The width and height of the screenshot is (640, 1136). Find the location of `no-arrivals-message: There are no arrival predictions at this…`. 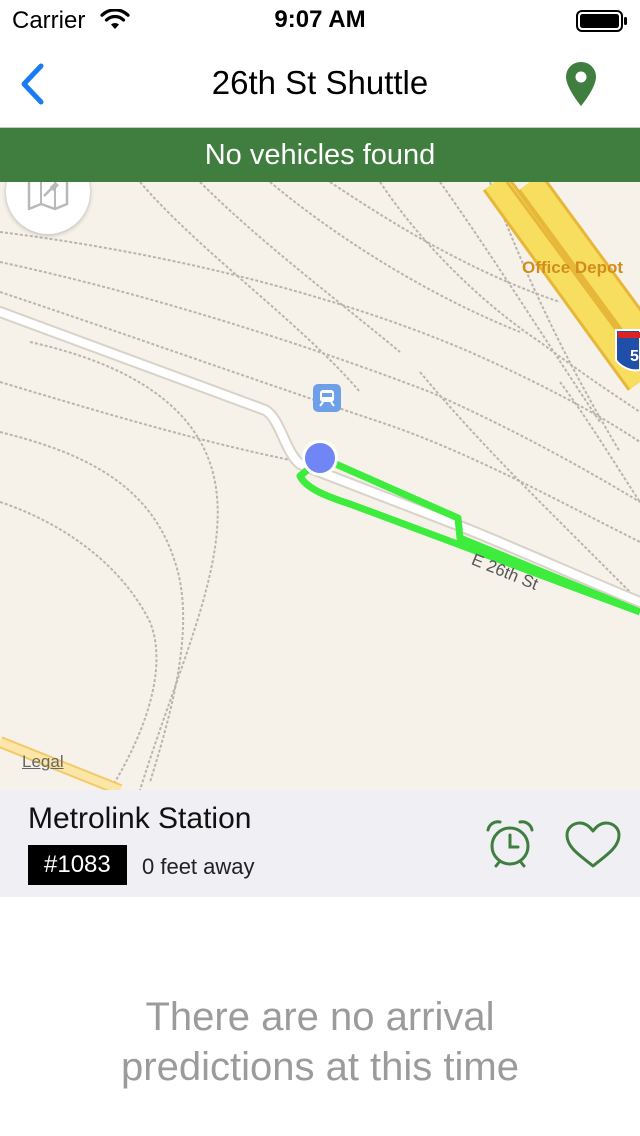

no-arrivals-message: There are no arrival predictions at this… is located at coordinates (320, 1042).